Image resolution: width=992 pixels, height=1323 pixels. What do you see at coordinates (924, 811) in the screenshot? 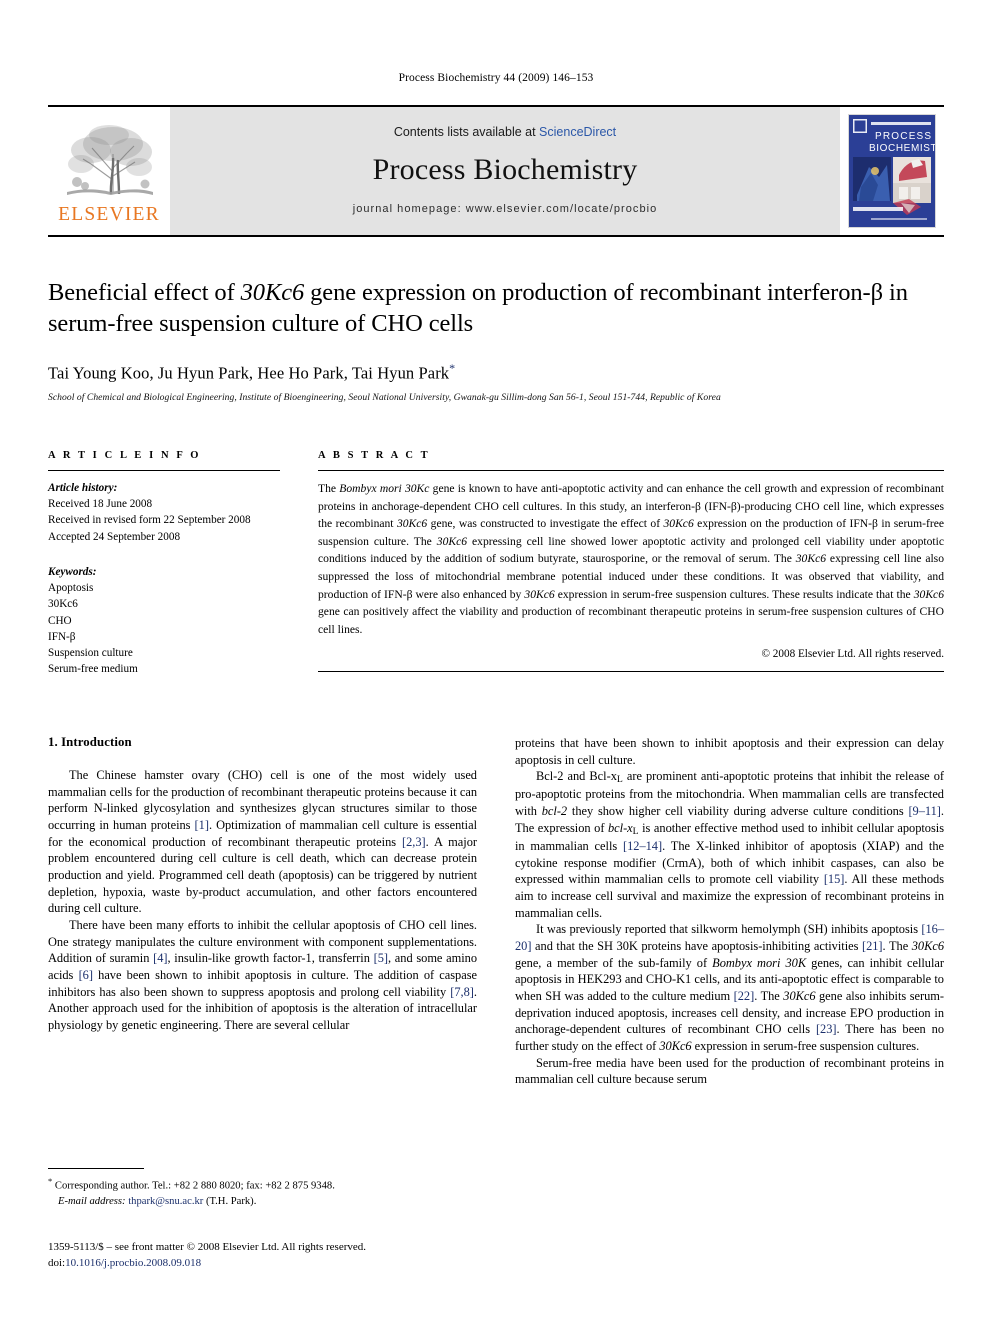
I see `citation-ref: [9–11]` at bounding box center [924, 811].